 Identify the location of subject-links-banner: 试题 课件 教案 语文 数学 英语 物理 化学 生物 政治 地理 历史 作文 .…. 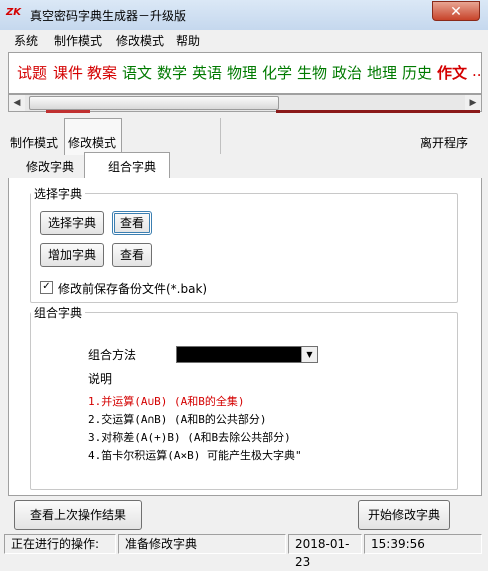
(245, 73).